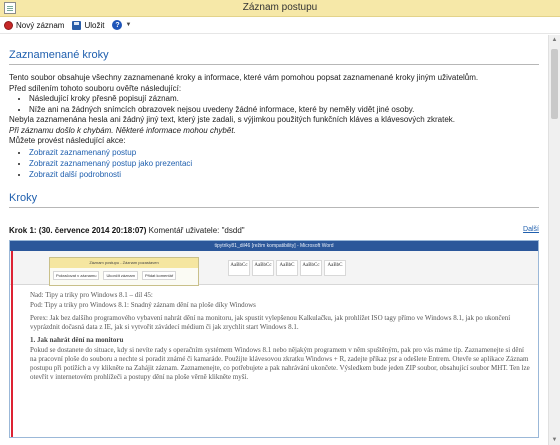 The width and height of the screenshot is (560, 445). I want to click on scroll-thumb, so click(554, 84).